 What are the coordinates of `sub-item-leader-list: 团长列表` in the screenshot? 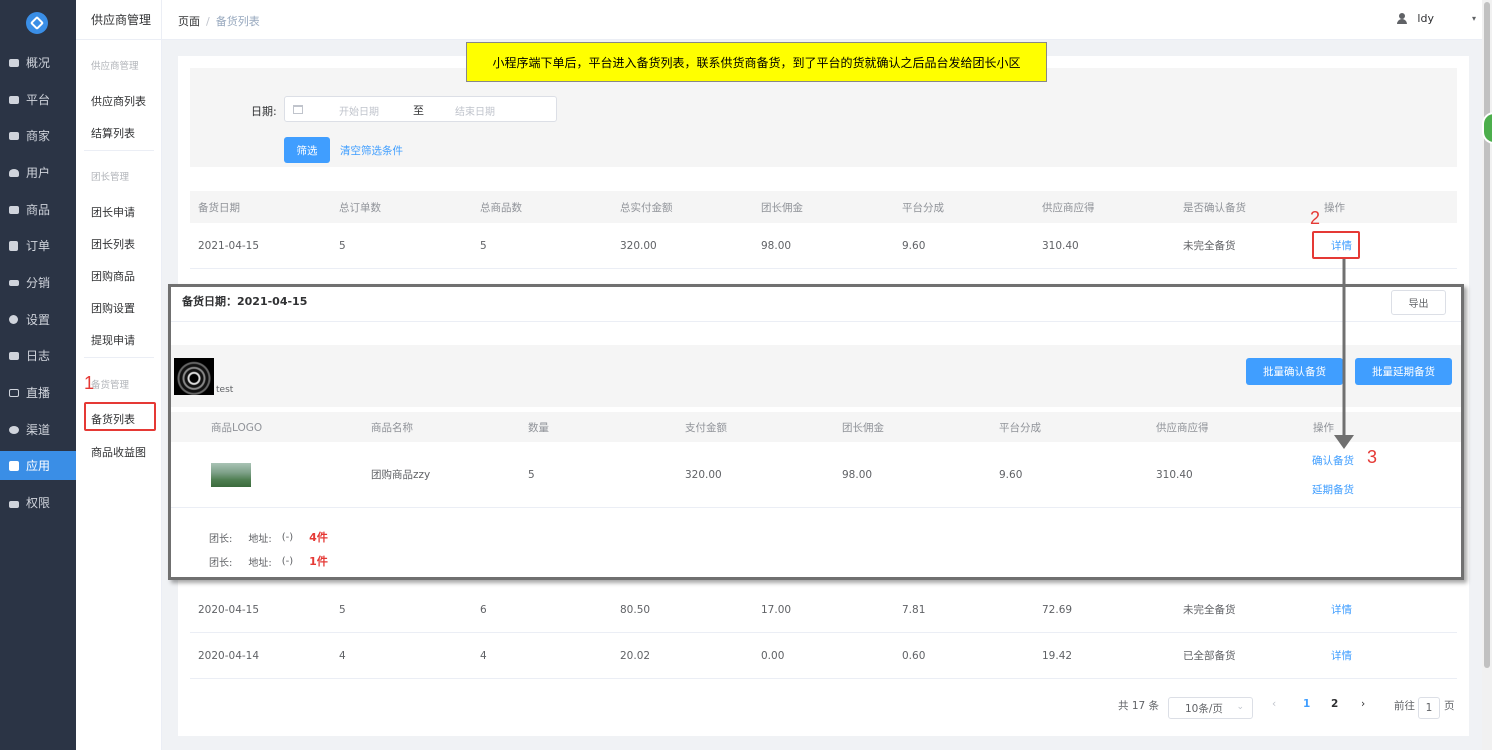 It's located at (113, 244).